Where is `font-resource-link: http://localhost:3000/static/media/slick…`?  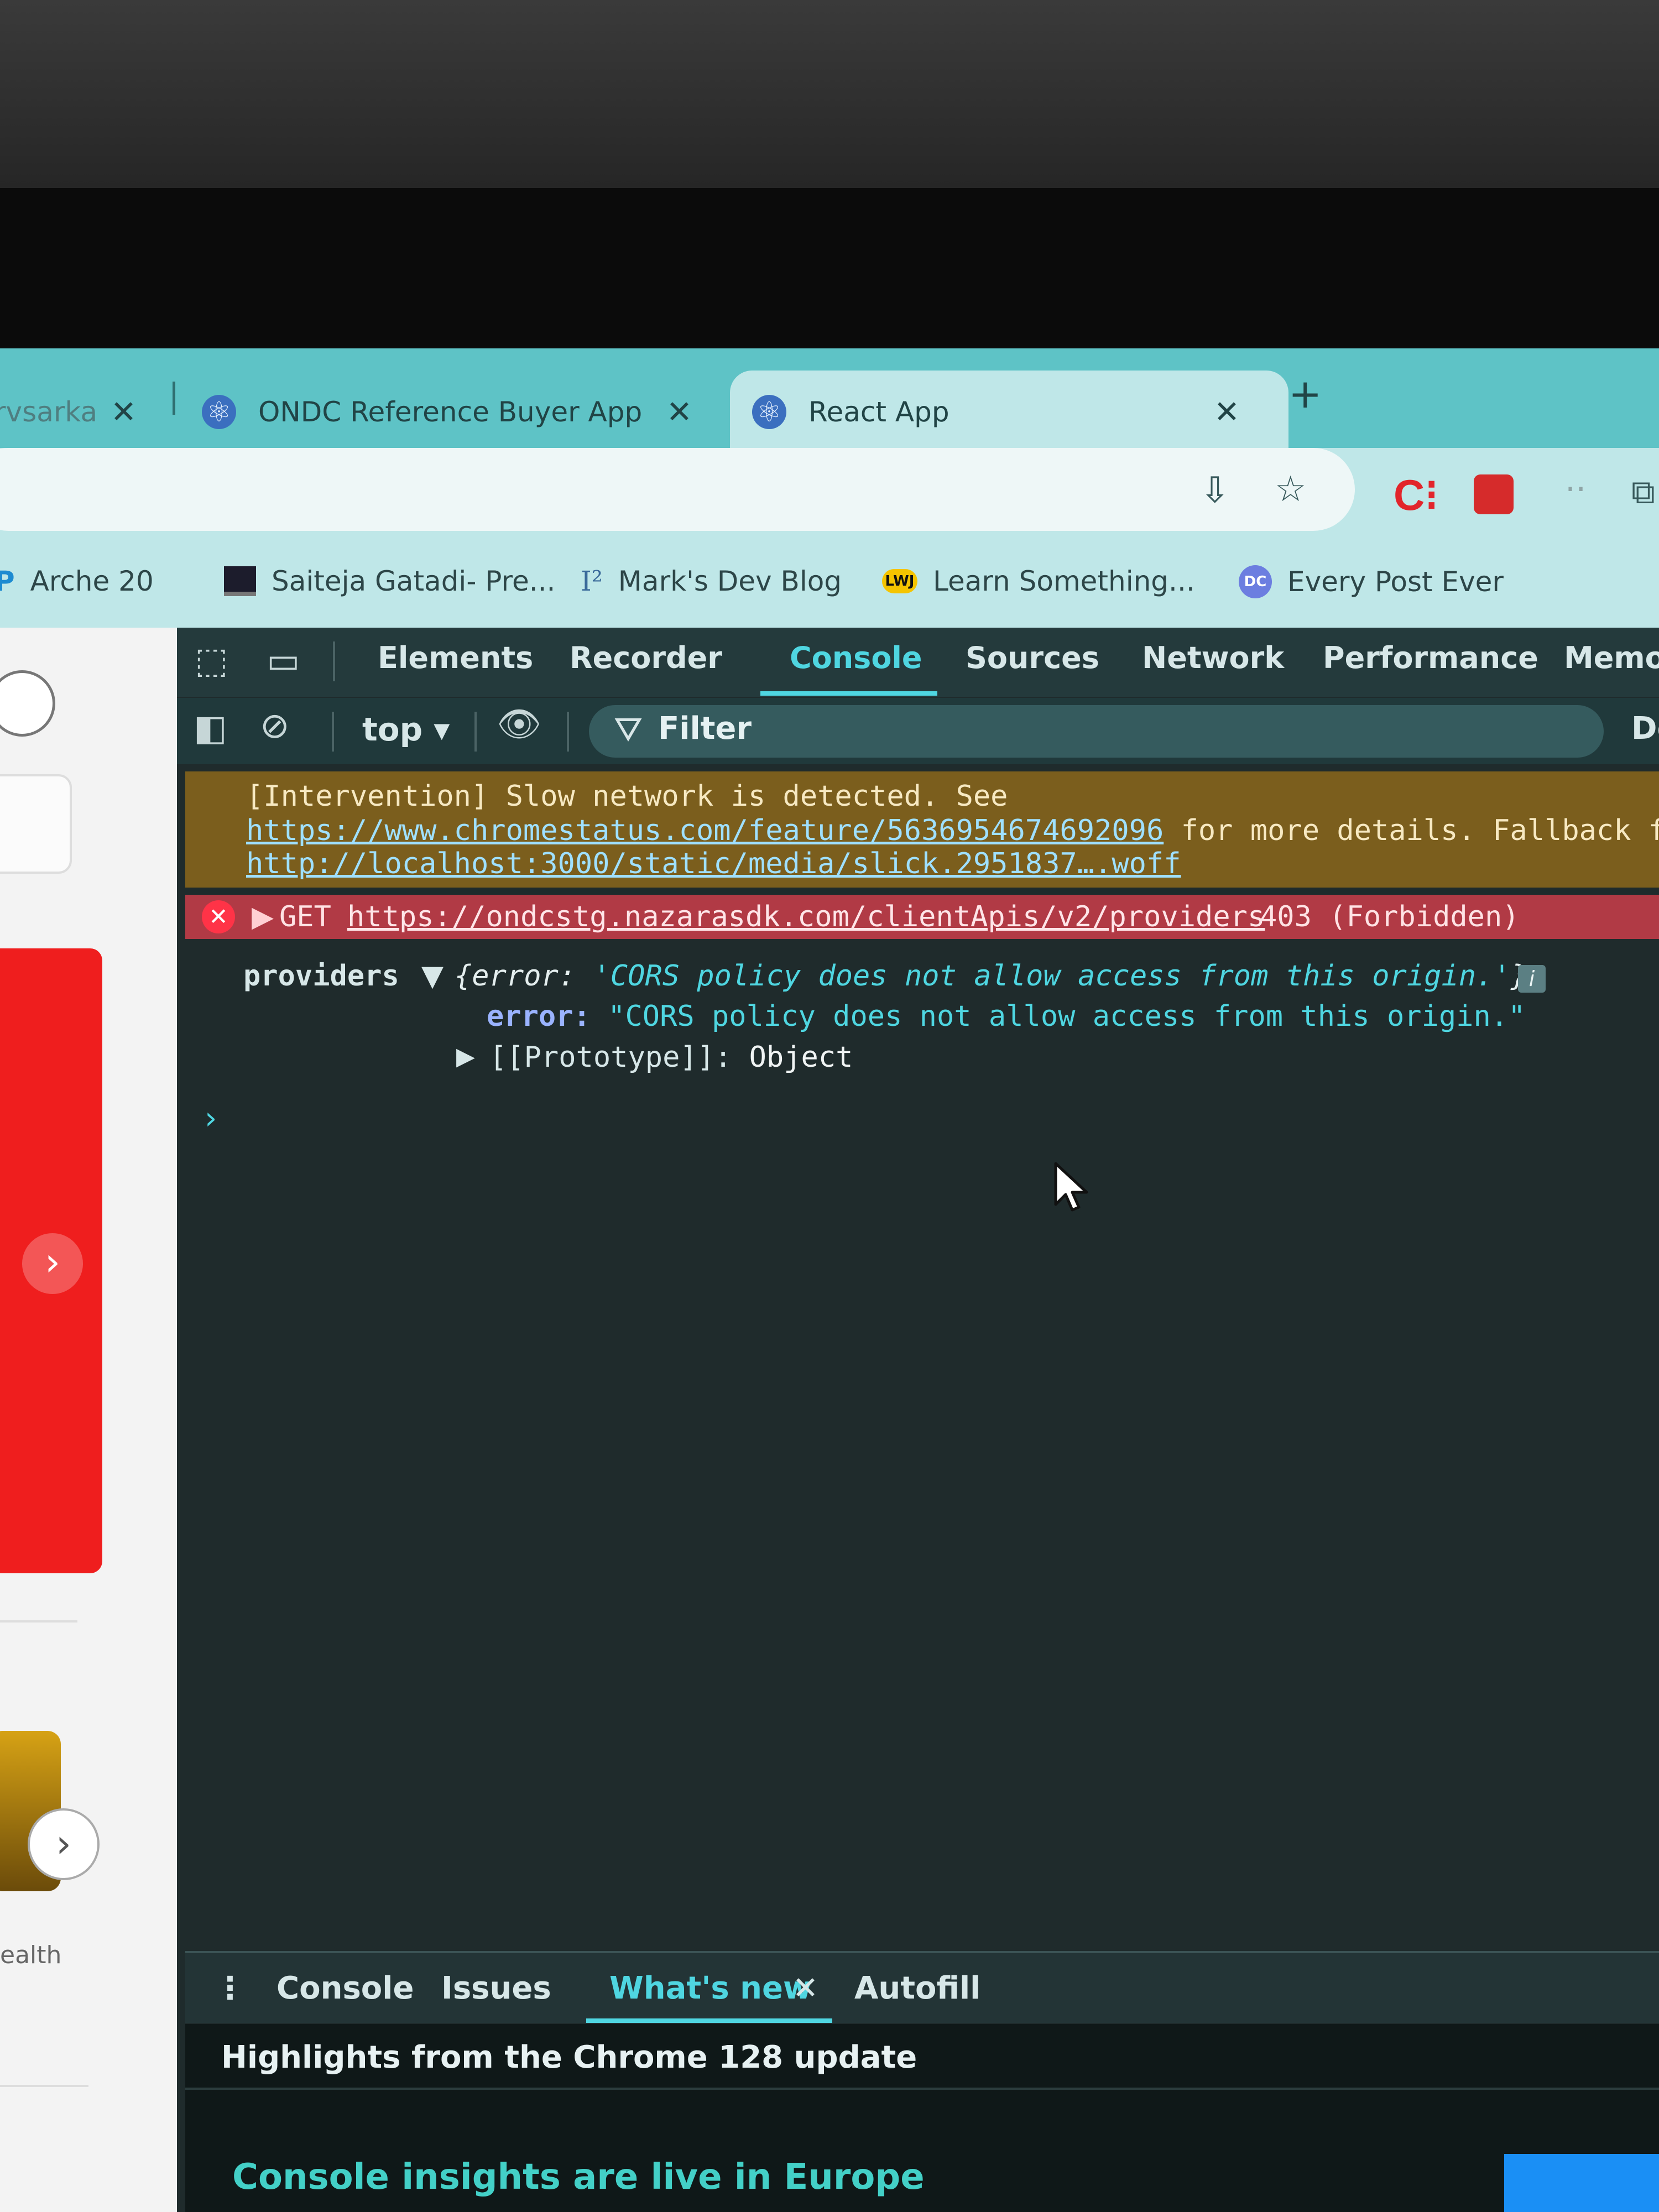 font-resource-link: http://localhost:3000/static/media/slick… is located at coordinates (714, 864).